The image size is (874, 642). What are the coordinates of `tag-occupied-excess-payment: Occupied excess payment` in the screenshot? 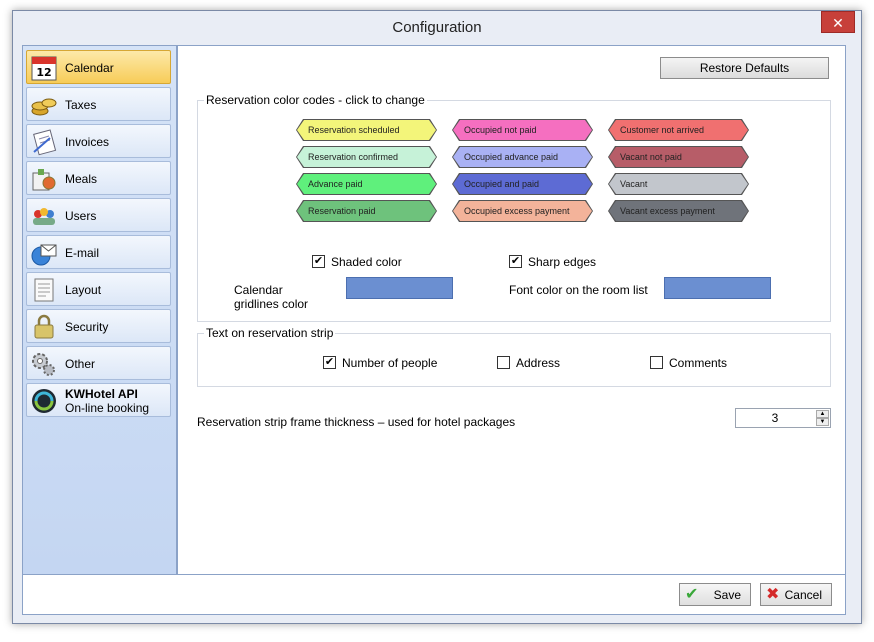 It's located at (522, 211).